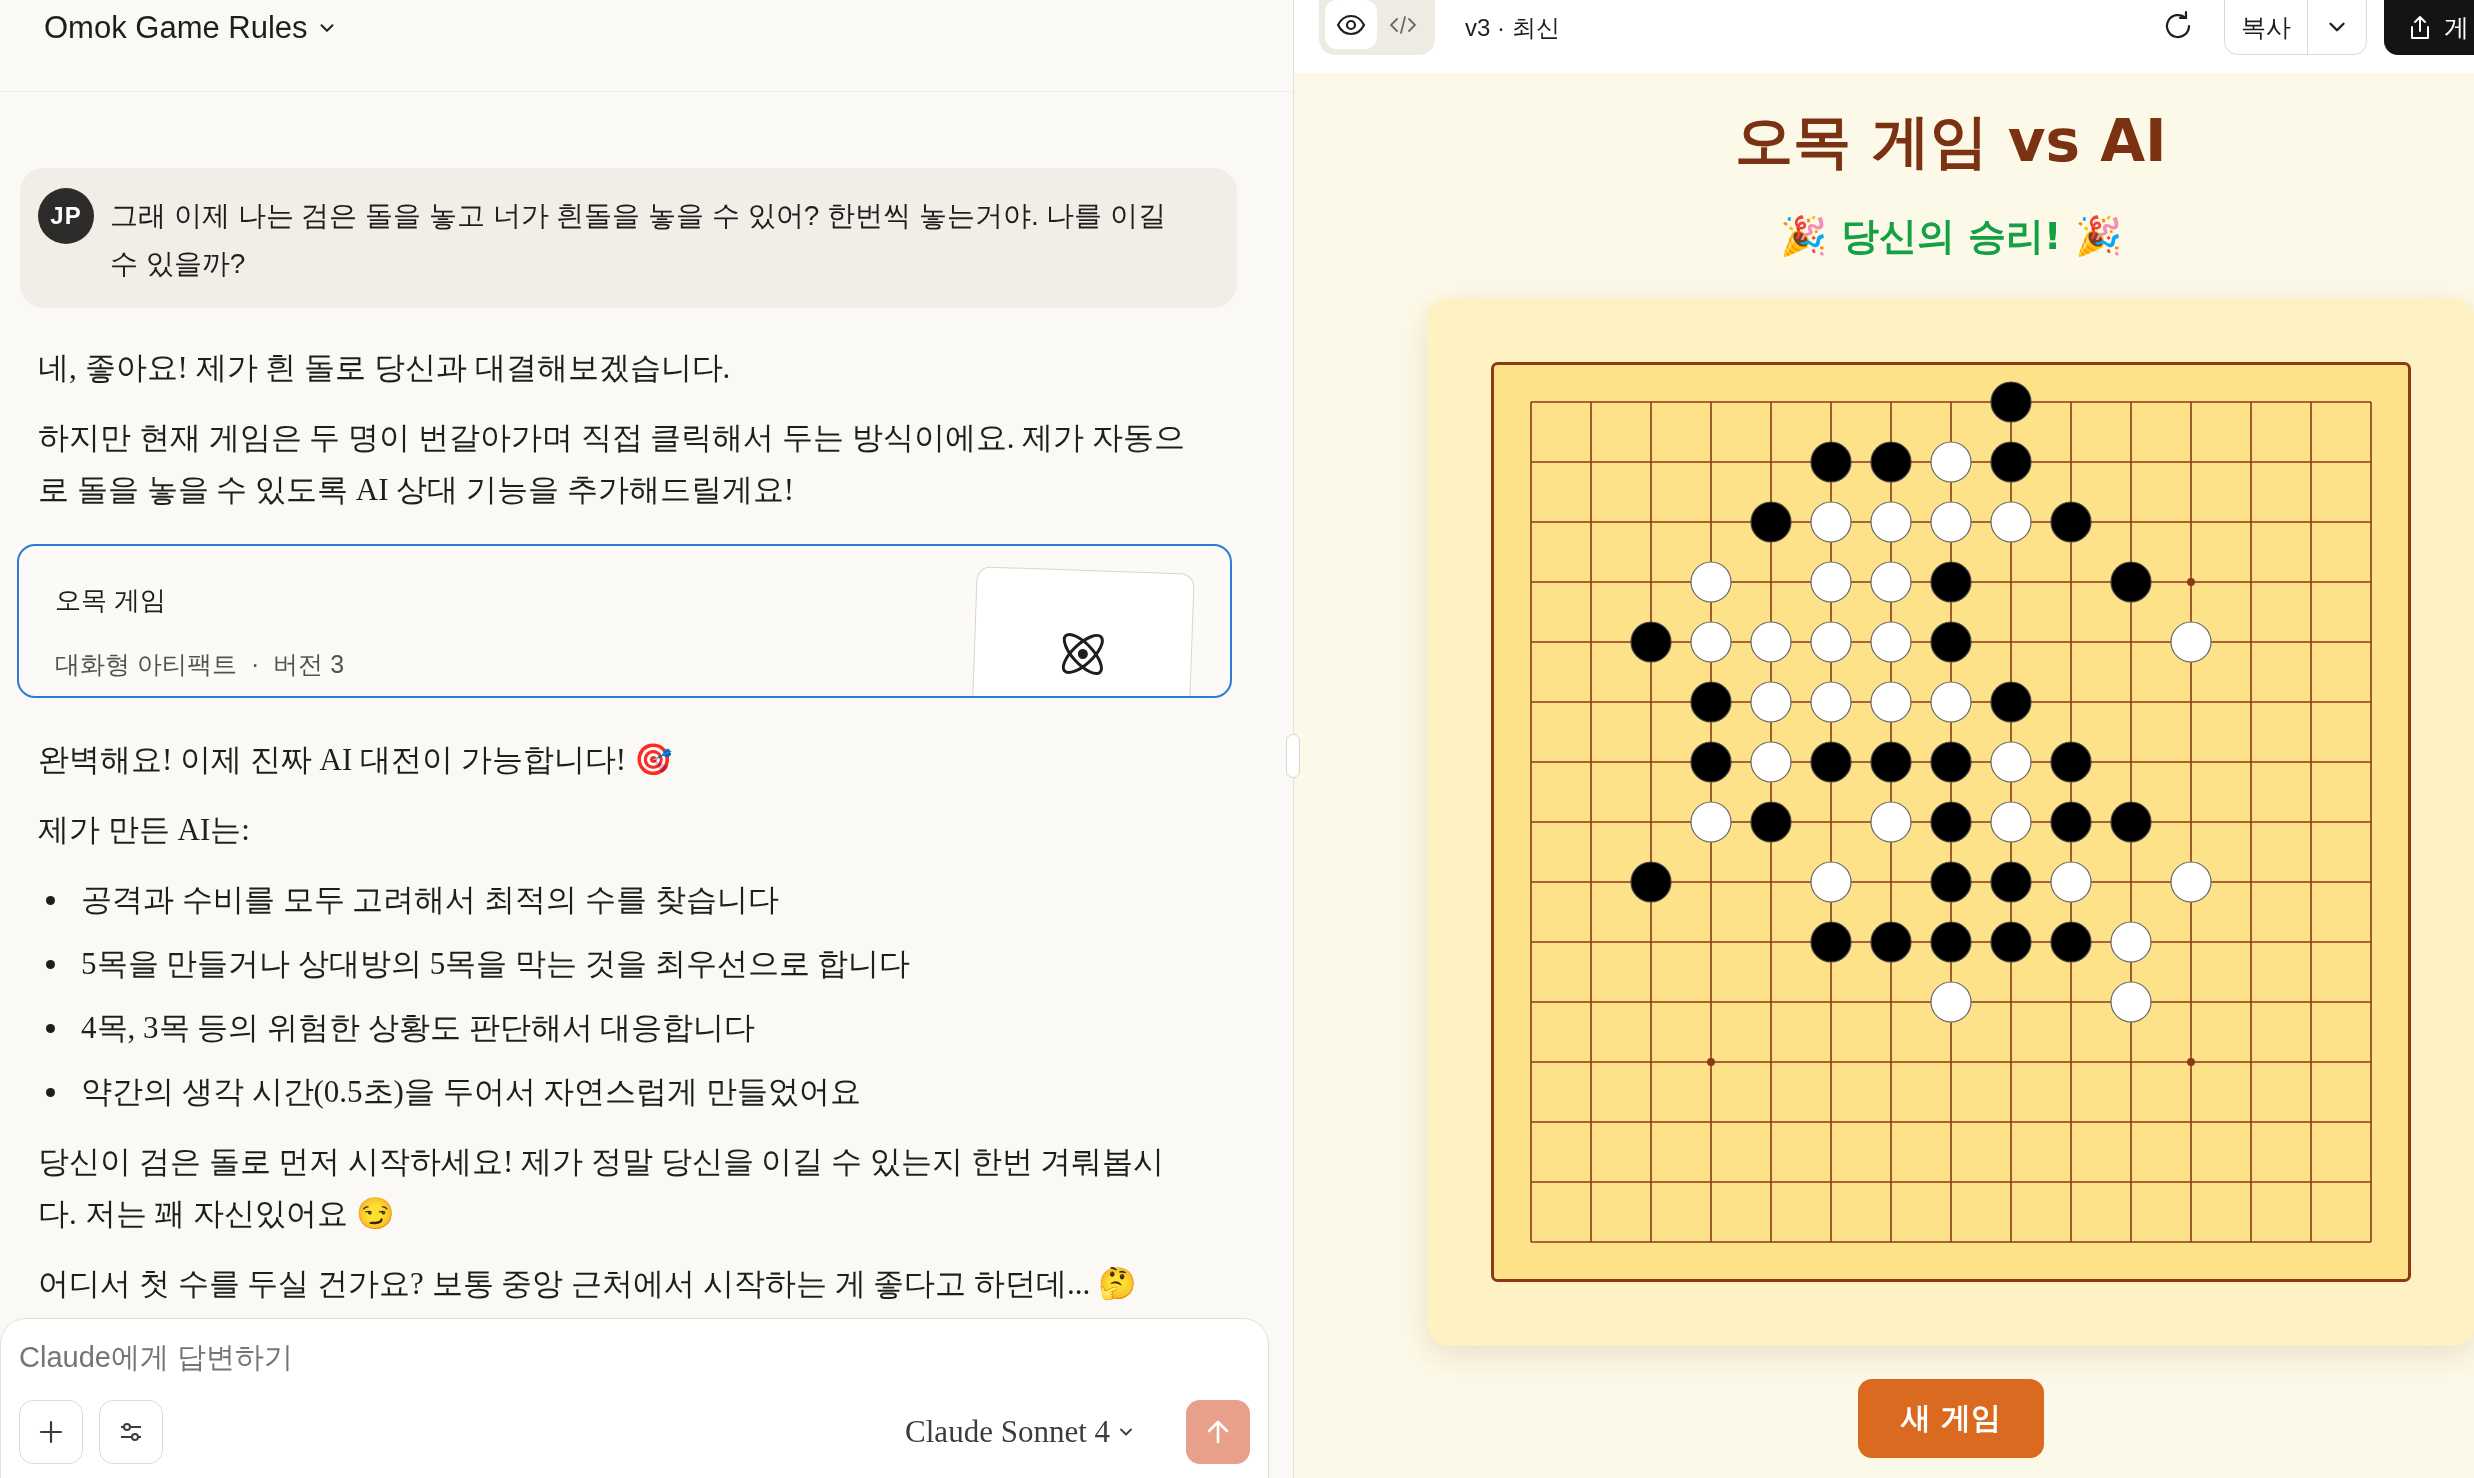 This screenshot has width=2474, height=1478. I want to click on model-selector: Claude Sonnet 4, so click(1020, 1432).